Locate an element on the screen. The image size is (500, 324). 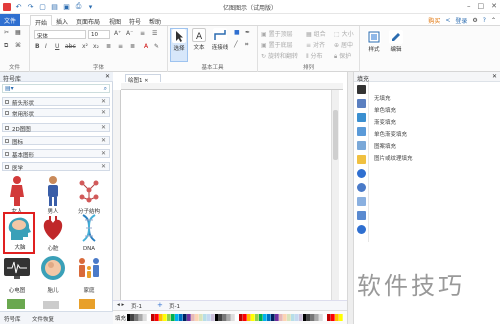
minimize-icon: – is located at coordinates (469, 6).